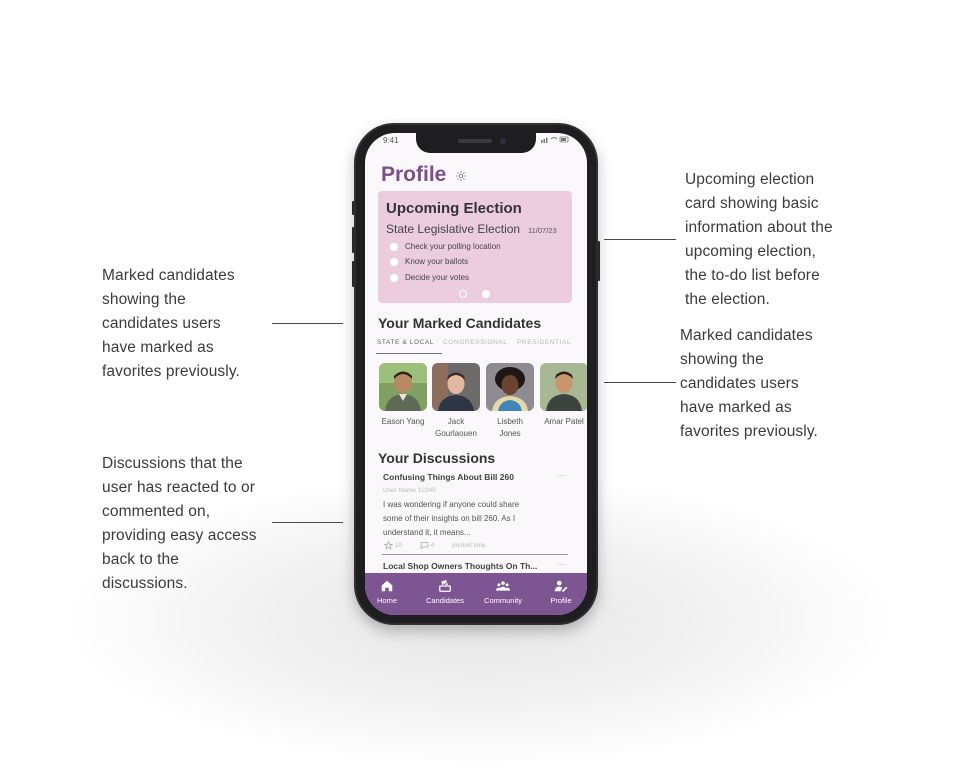 This screenshot has height=770, width=971. Describe the element at coordinates (448, 477) in the screenshot. I see `discussion-title: Confusing Things About Bill 260` at that location.